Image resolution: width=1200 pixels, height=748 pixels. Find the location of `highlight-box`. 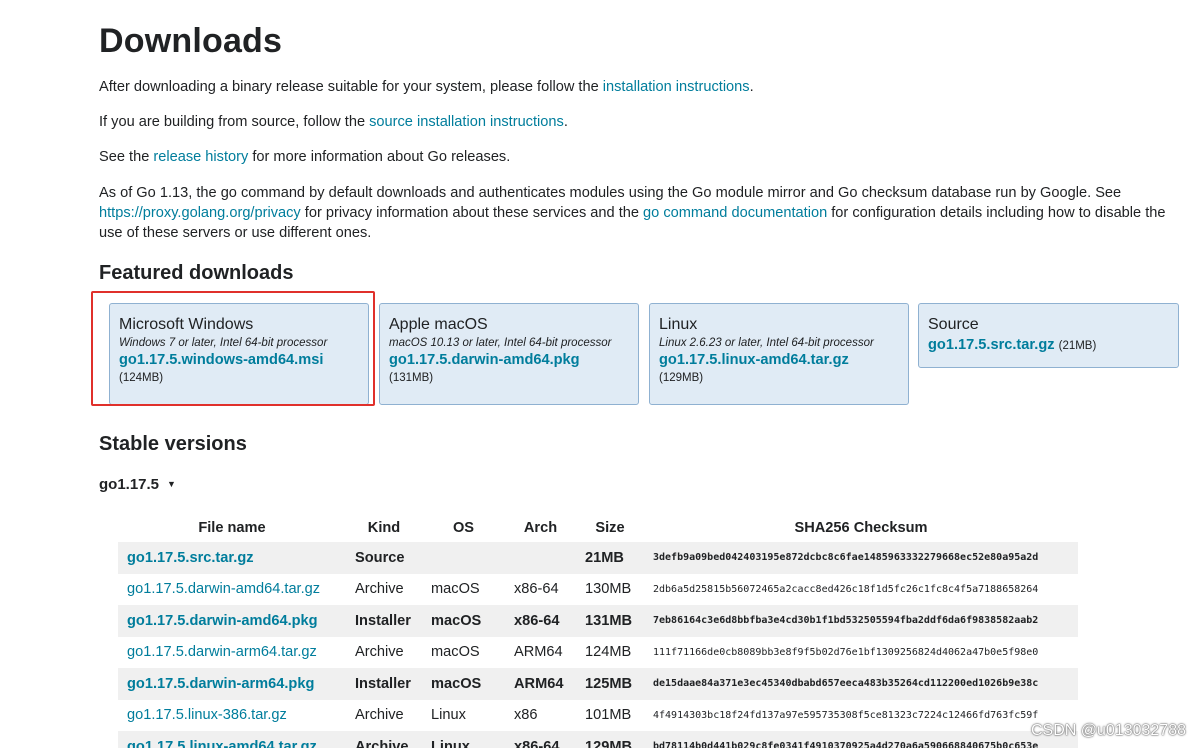

highlight-box is located at coordinates (233, 348).